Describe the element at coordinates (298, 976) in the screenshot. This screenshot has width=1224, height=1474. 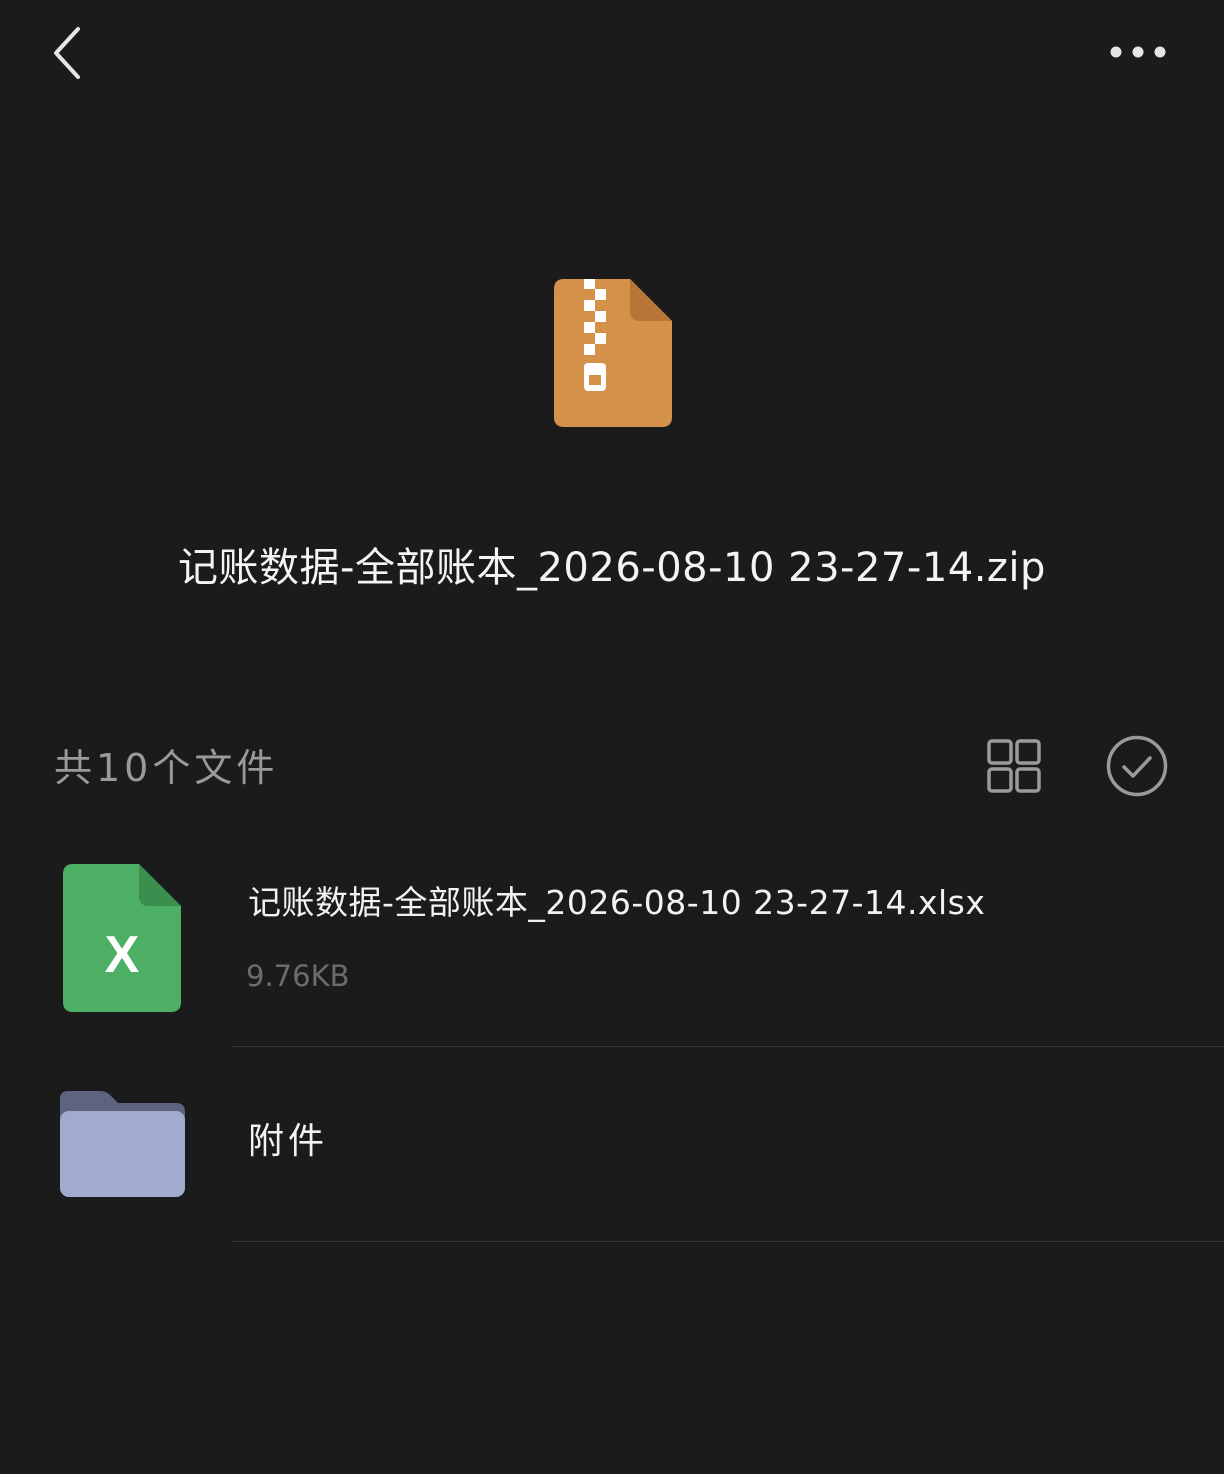
I see `file-size: 9.76KB` at that location.